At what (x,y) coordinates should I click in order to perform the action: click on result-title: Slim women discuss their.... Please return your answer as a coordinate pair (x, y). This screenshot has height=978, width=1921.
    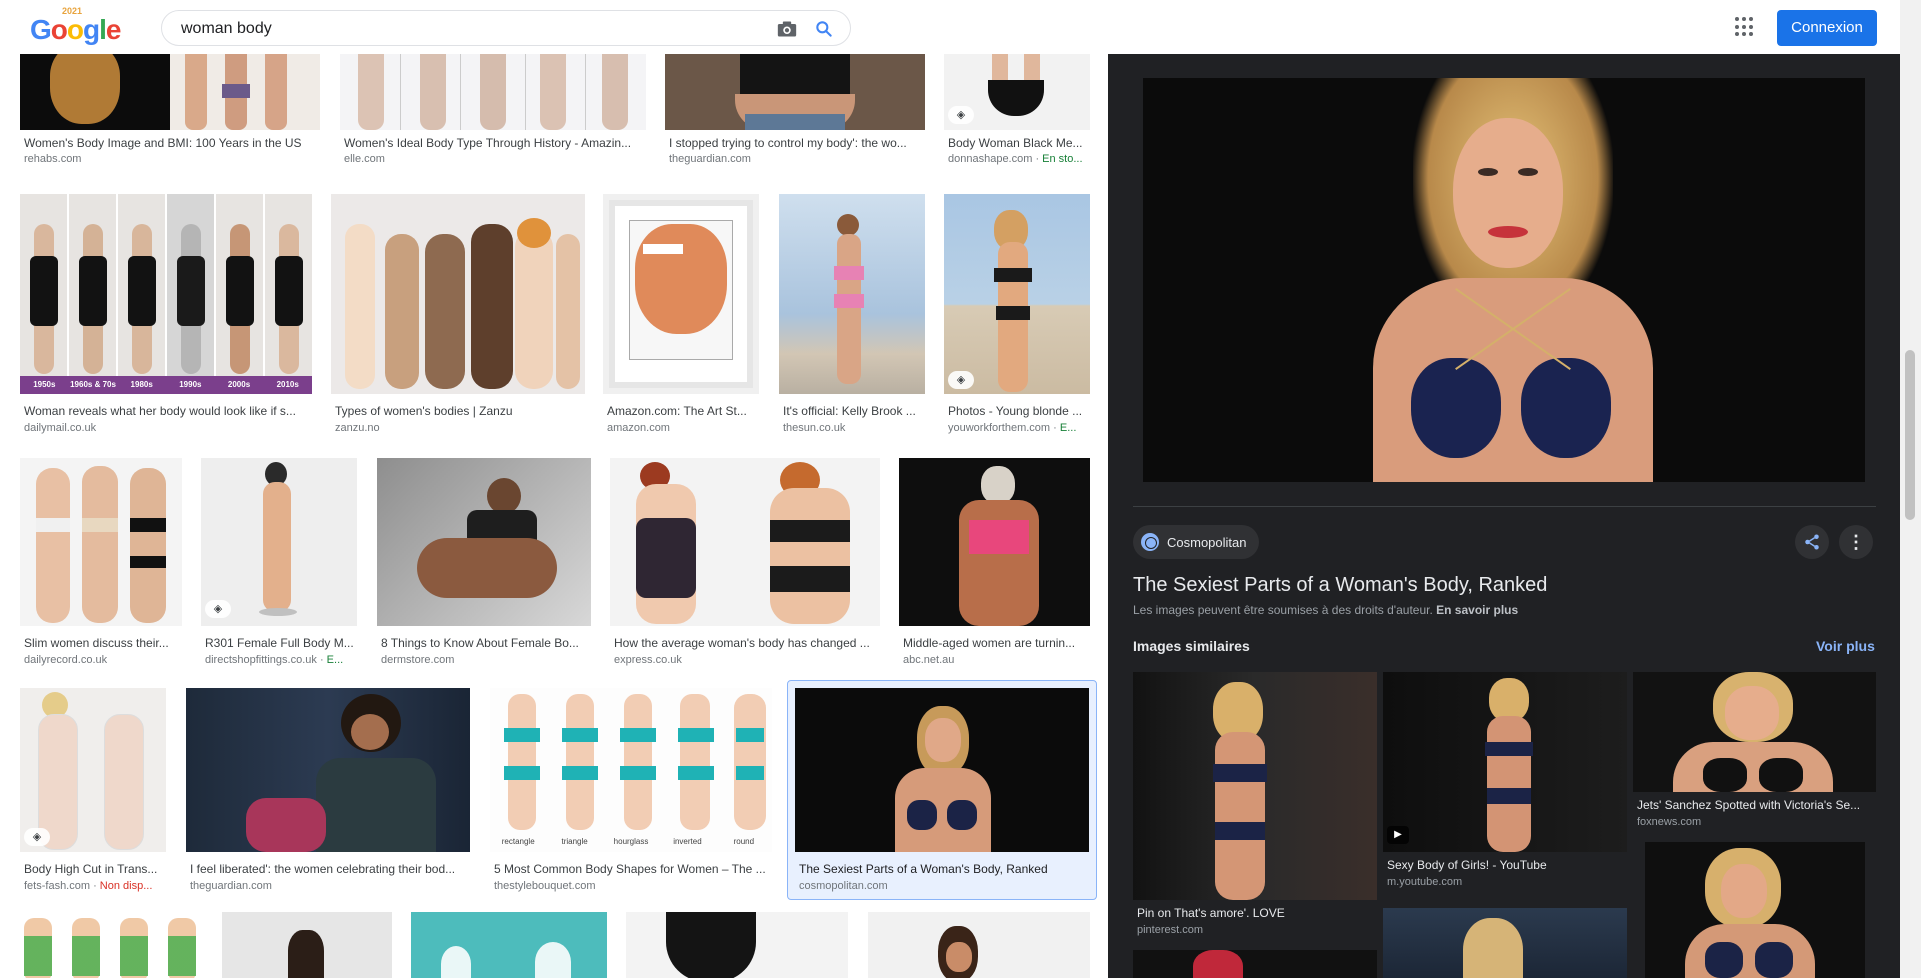
    Looking at the image, I should click on (102, 643).